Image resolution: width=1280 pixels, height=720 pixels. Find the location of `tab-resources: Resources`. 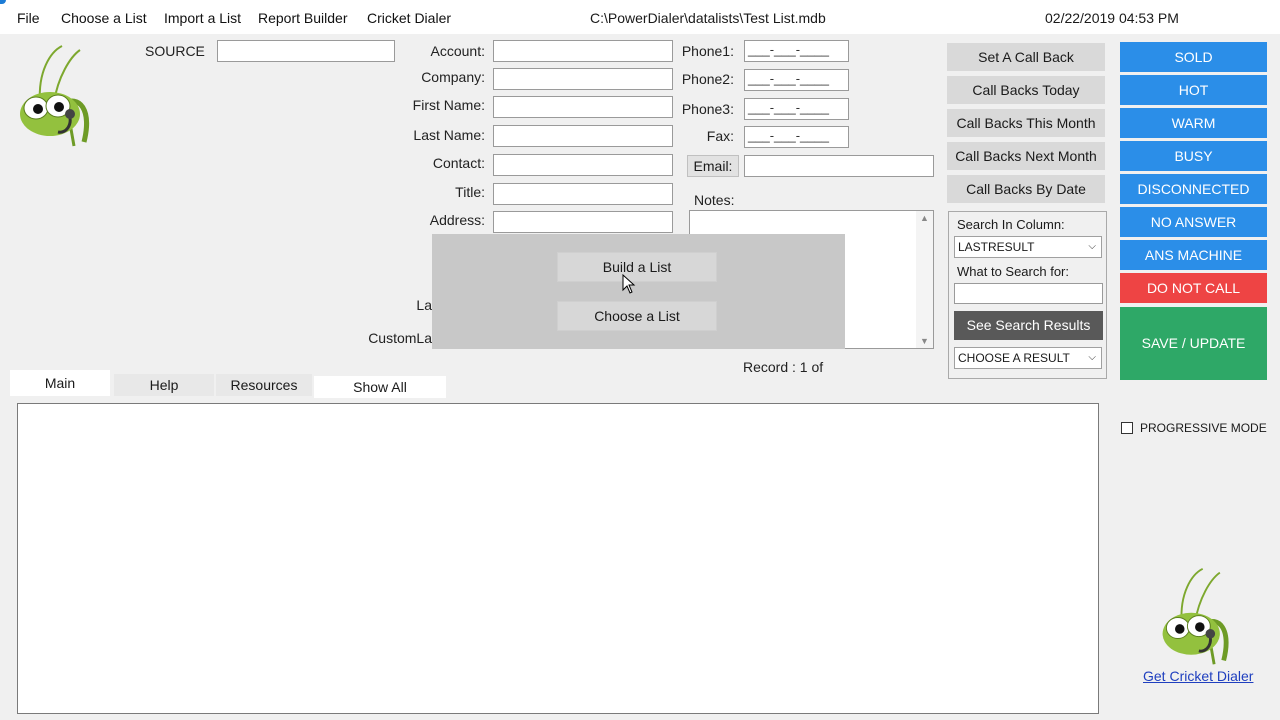

tab-resources: Resources is located at coordinates (264, 385).